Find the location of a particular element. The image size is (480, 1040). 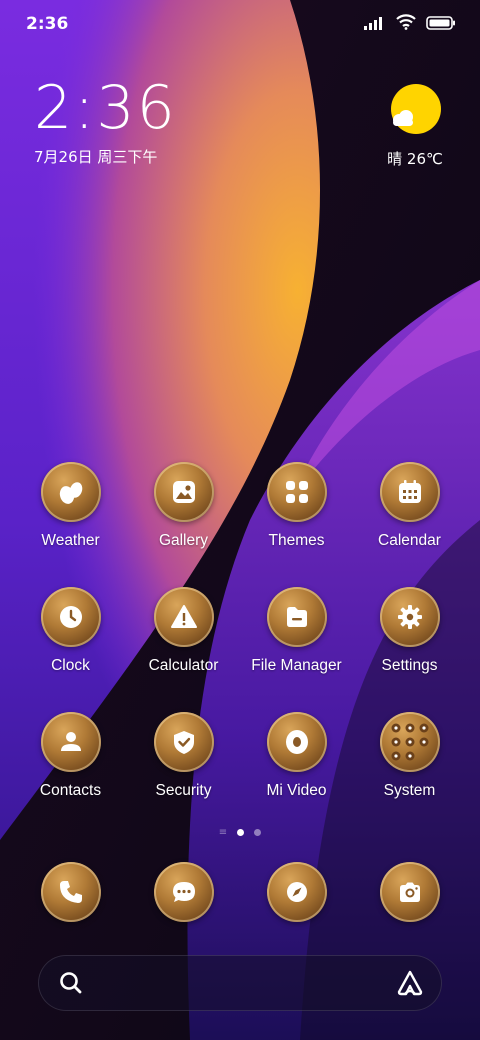

menu-lines-icon: ≡ is located at coordinates (223, 832).